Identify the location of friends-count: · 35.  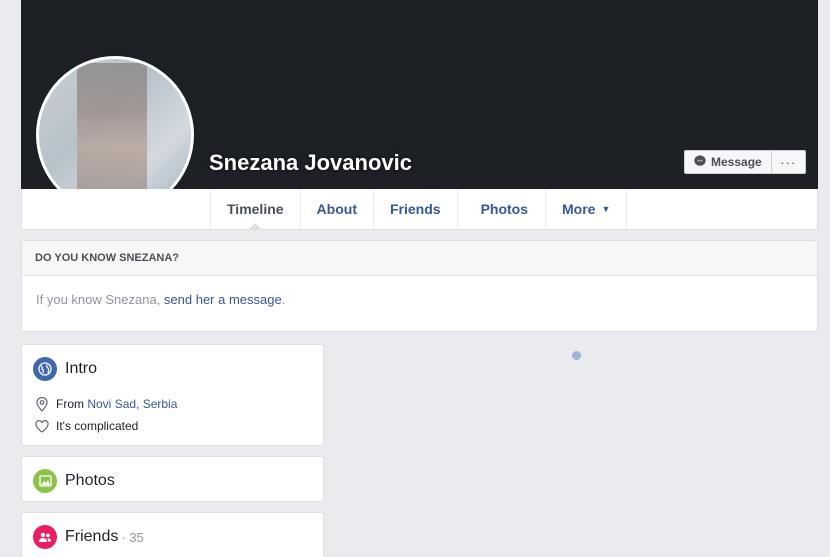
(132, 537).